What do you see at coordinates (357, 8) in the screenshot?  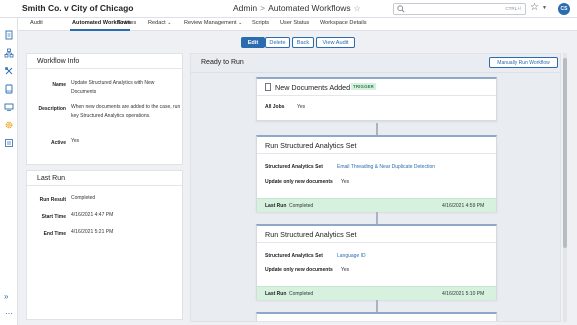 I see `favorite-star-icon: ☆` at bounding box center [357, 8].